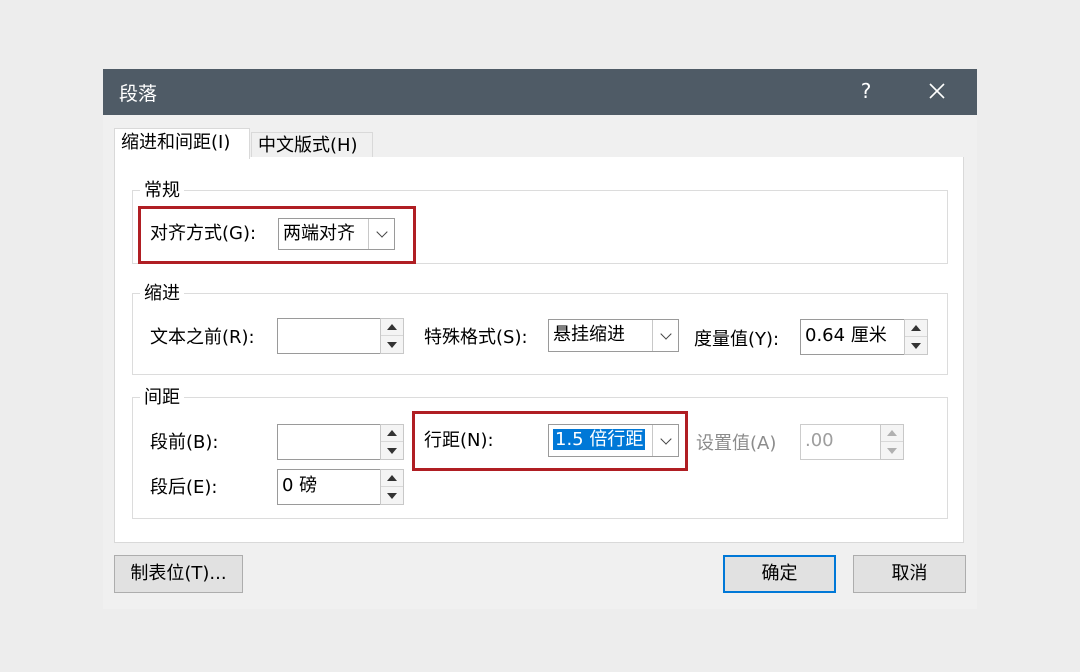  Describe the element at coordinates (184, 442) in the screenshot. I see `space-before-label: 段前(B):` at that location.